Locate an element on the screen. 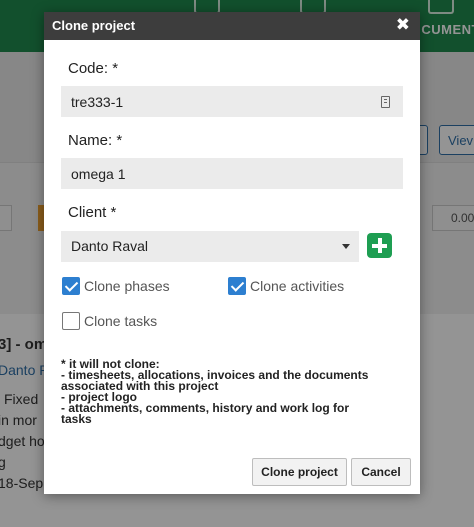 This screenshot has height=527, width=474. cancel-button: Cancel is located at coordinates (381, 472).